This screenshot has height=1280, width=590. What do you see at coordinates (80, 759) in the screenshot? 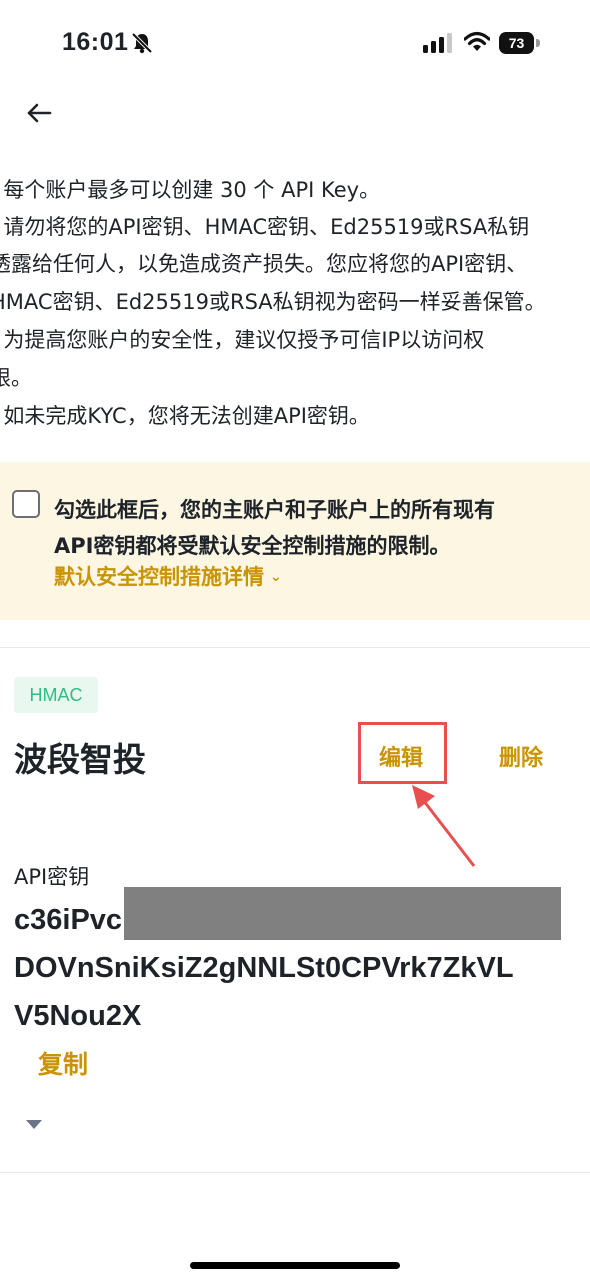
I see `api-key-name: 波段智投` at bounding box center [80, 759].